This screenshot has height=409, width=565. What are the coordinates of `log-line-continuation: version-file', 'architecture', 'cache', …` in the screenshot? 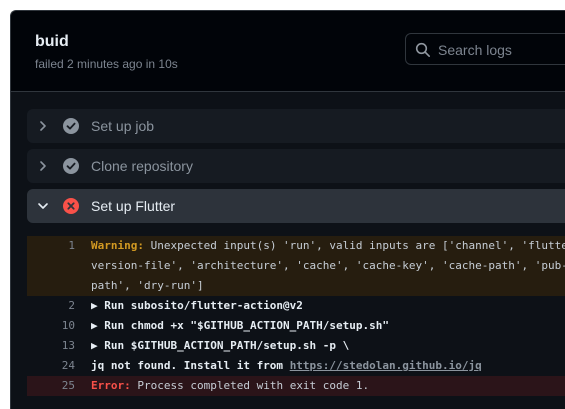 It's located at (296, 266).